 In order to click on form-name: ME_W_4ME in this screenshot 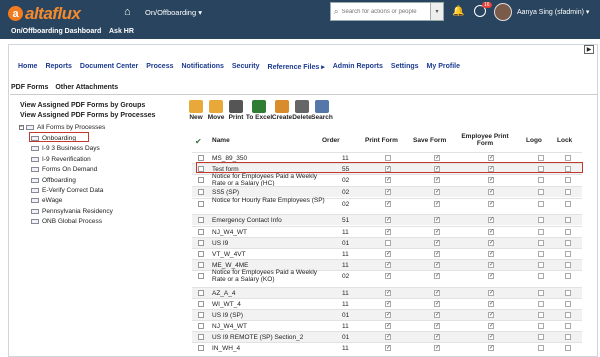, I will do `click(230, 265)`.